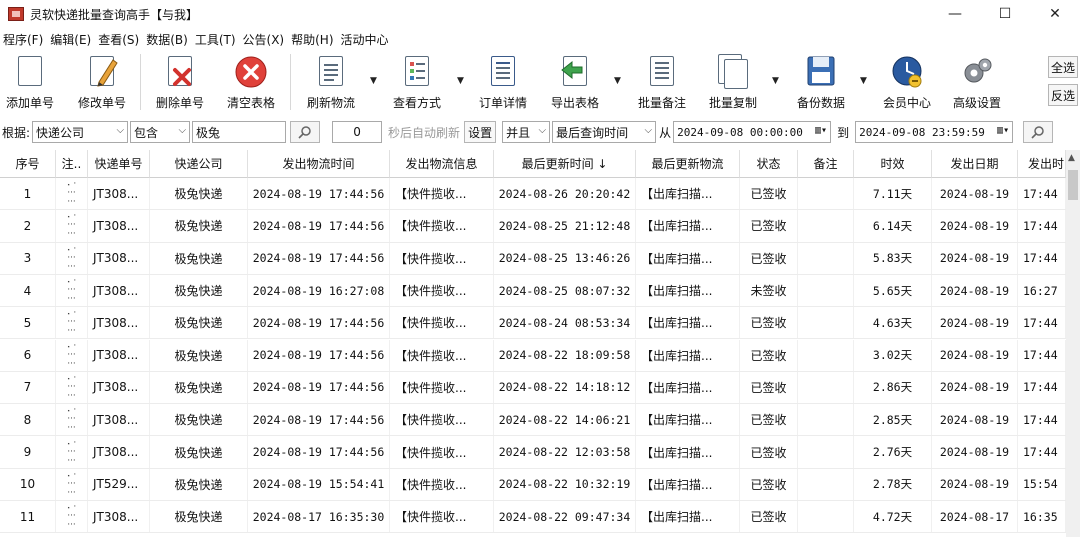 The width and height of the screenshot is (1080, 537). I want to click on col-header-remark: 备注, so click(826, 164).